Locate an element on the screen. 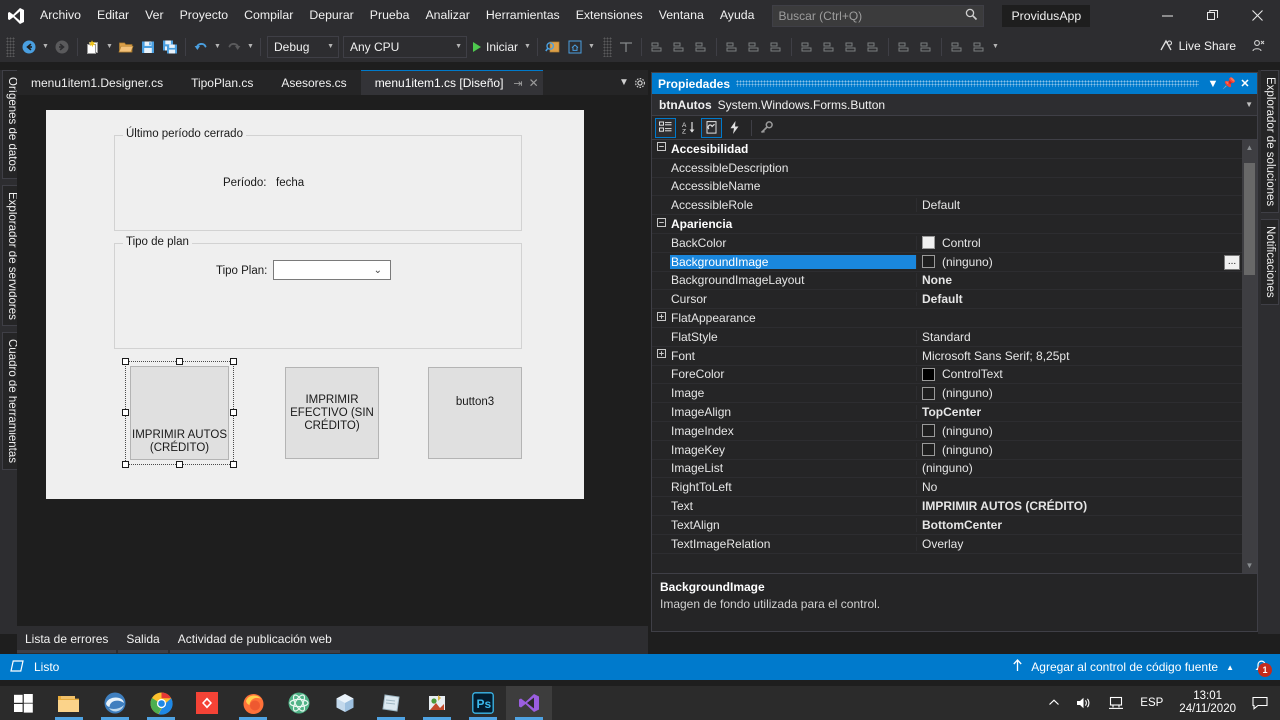 The image size is (1280, 720). tab-settings-gear-icon is located at coordinates (640, 82).